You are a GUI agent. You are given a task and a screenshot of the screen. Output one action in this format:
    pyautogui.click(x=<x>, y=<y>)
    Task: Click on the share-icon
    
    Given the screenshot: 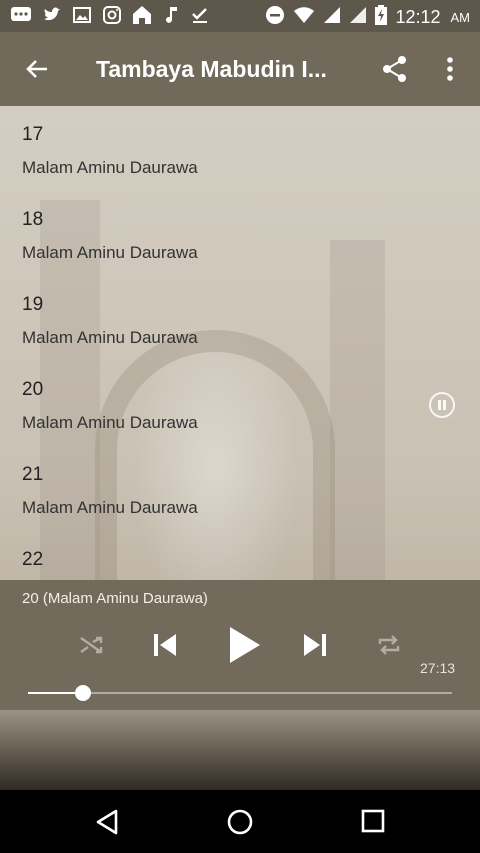 What is the action you would take?
    pyautogui.click(x=395, y=69)
    